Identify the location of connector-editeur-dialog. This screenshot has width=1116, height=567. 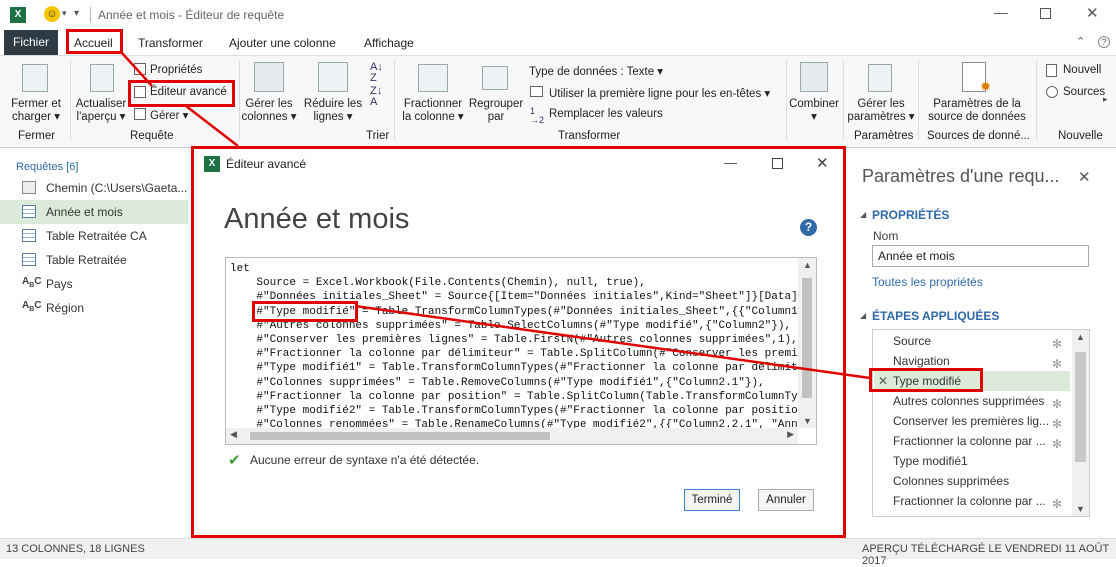
(212, 126).